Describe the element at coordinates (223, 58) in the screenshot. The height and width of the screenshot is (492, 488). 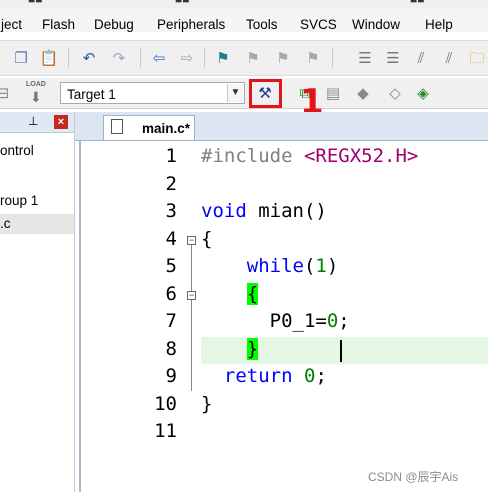
I see `bookmark-icon: ⚑` at that location.